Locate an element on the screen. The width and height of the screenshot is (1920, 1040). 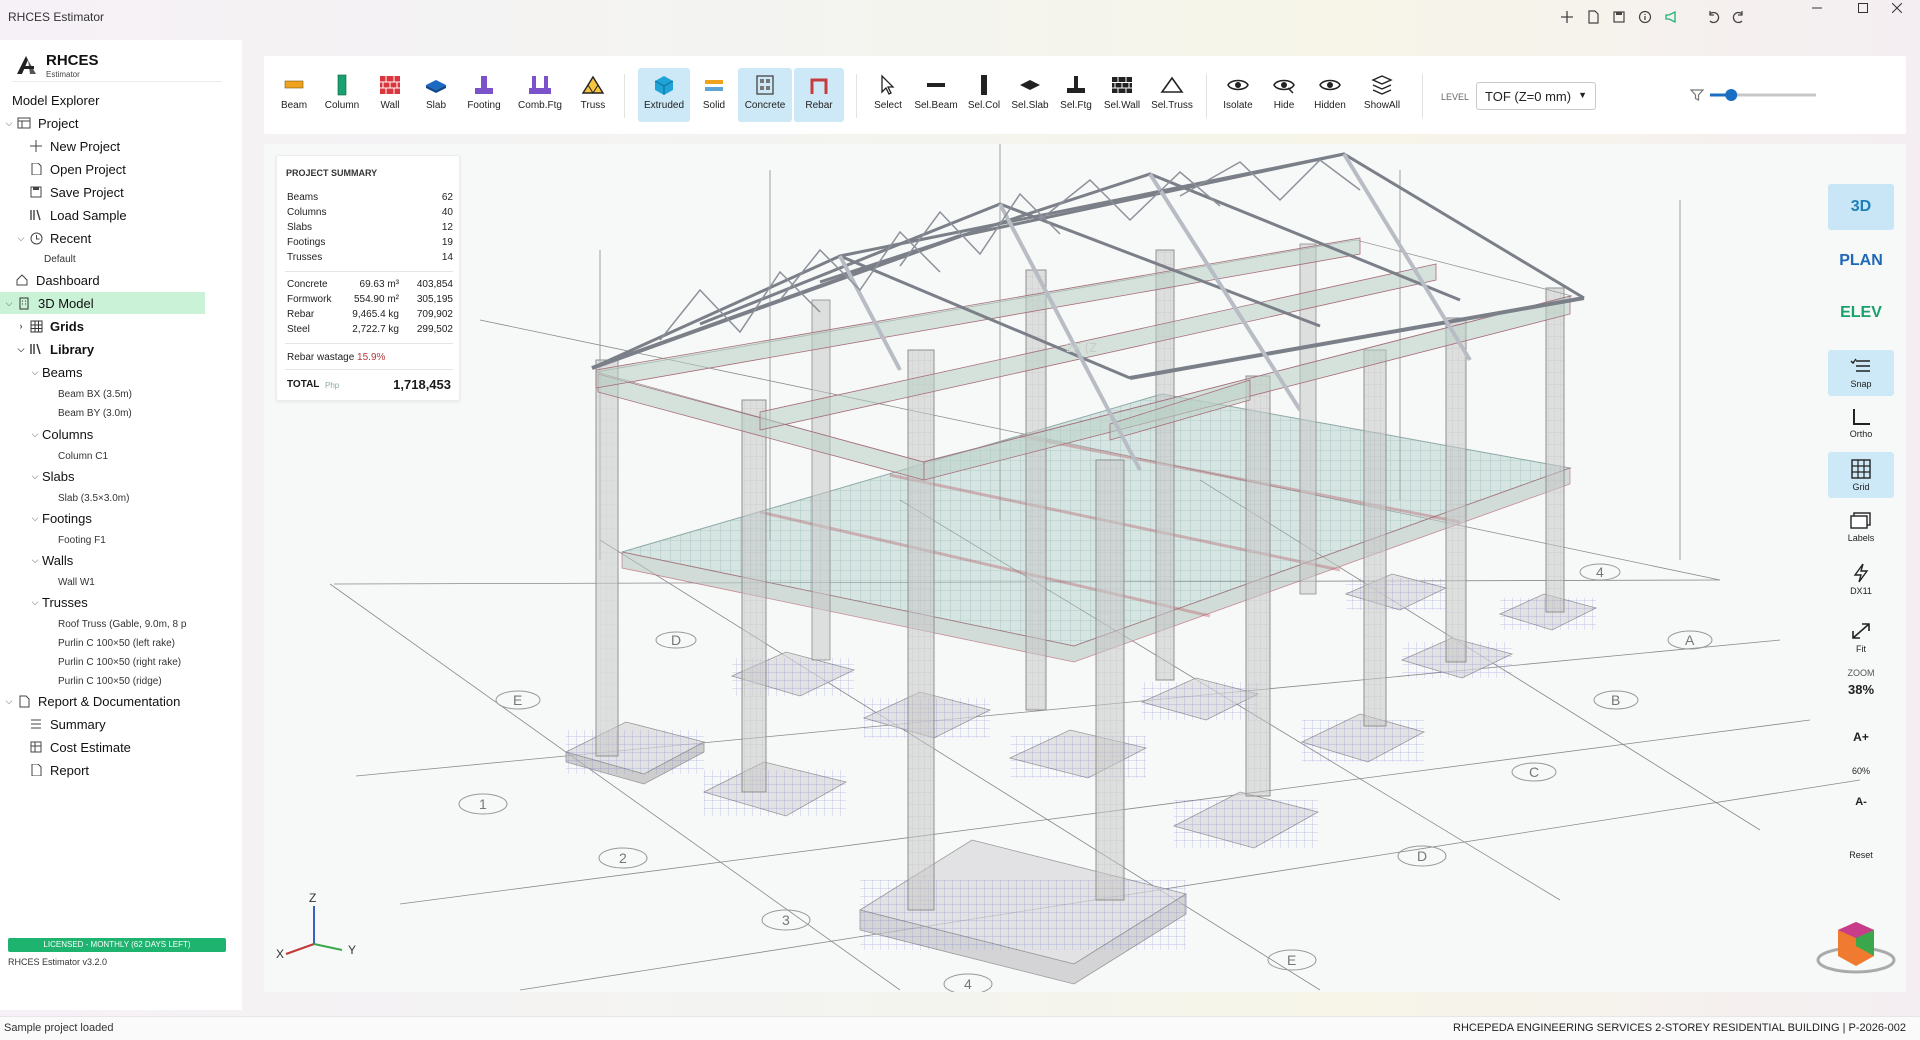
tree-summary: Summary is located at coordinates (67, 724).